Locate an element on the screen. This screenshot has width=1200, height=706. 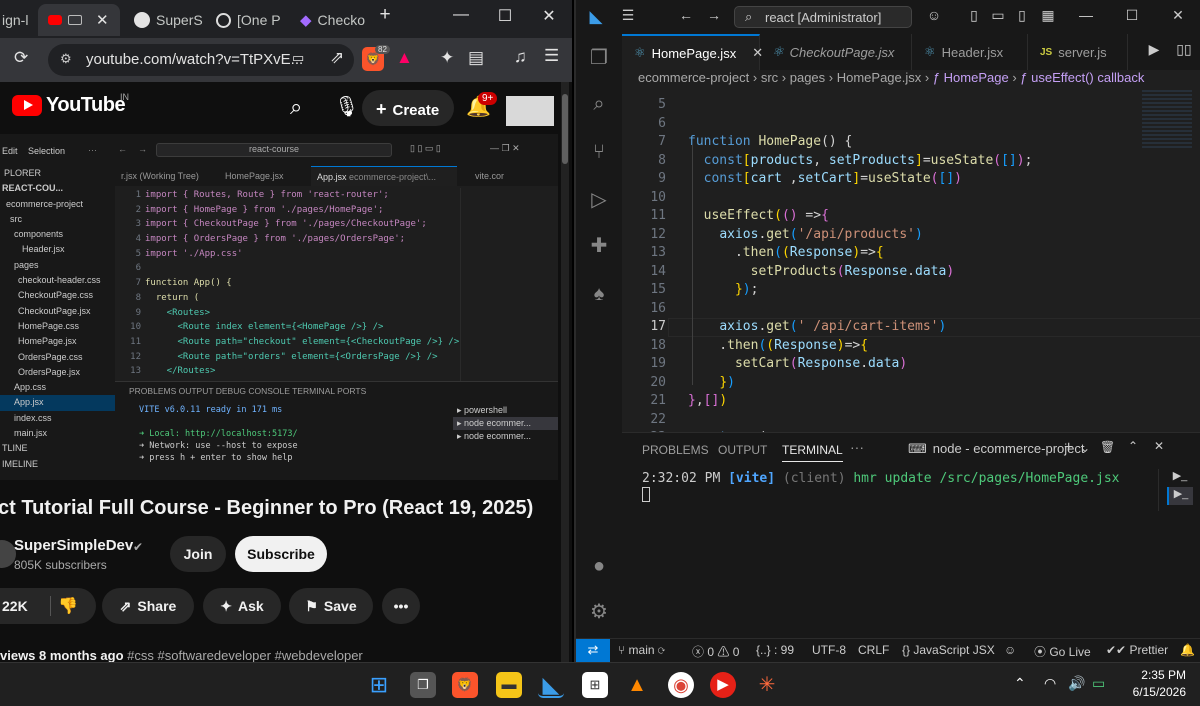
microphone-icon: 🎙 is located at coordinates (346, 106).